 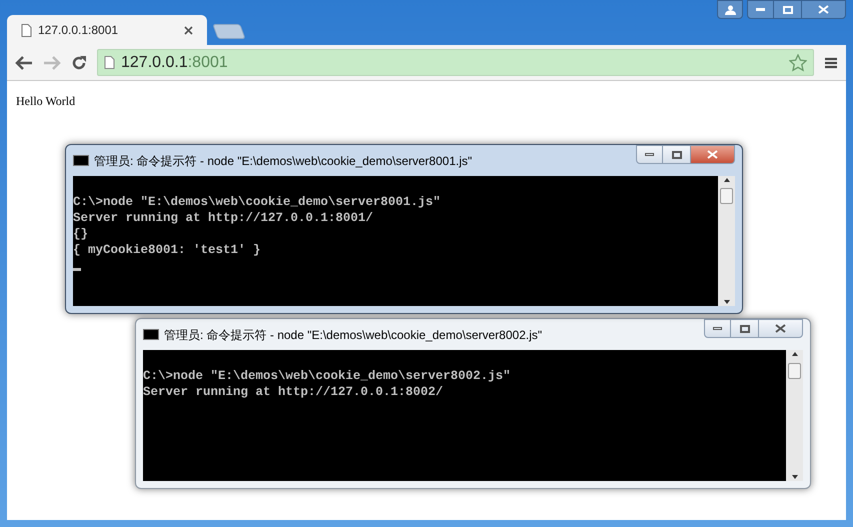 I want to click on console-line: C:\>node "E:\demos\web\cookie_demo\server8002.js", so click(x=327, y=376).